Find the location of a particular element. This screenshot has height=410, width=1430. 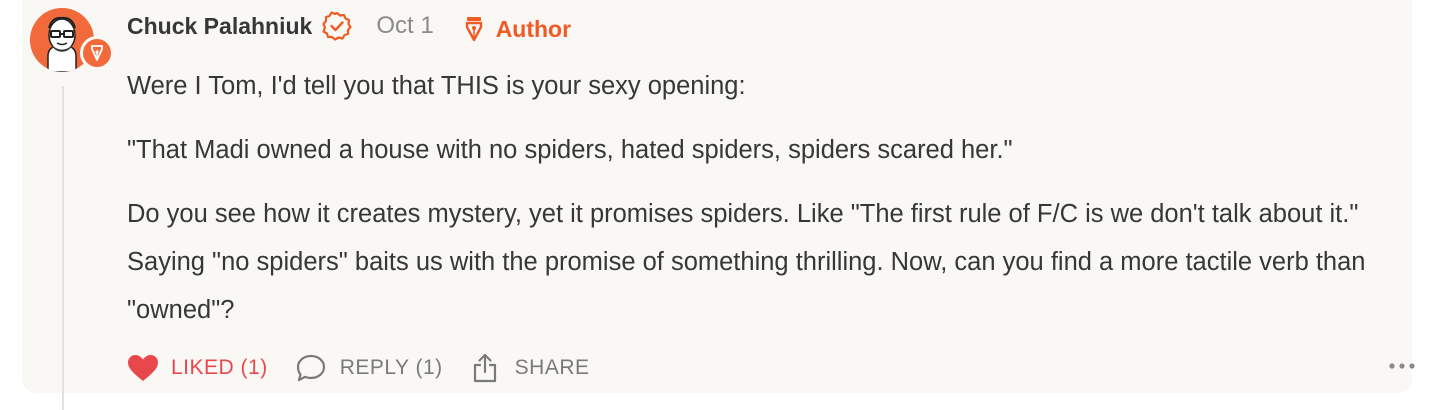

like-label: LIKED (1) is located at coordinates (219, 367).